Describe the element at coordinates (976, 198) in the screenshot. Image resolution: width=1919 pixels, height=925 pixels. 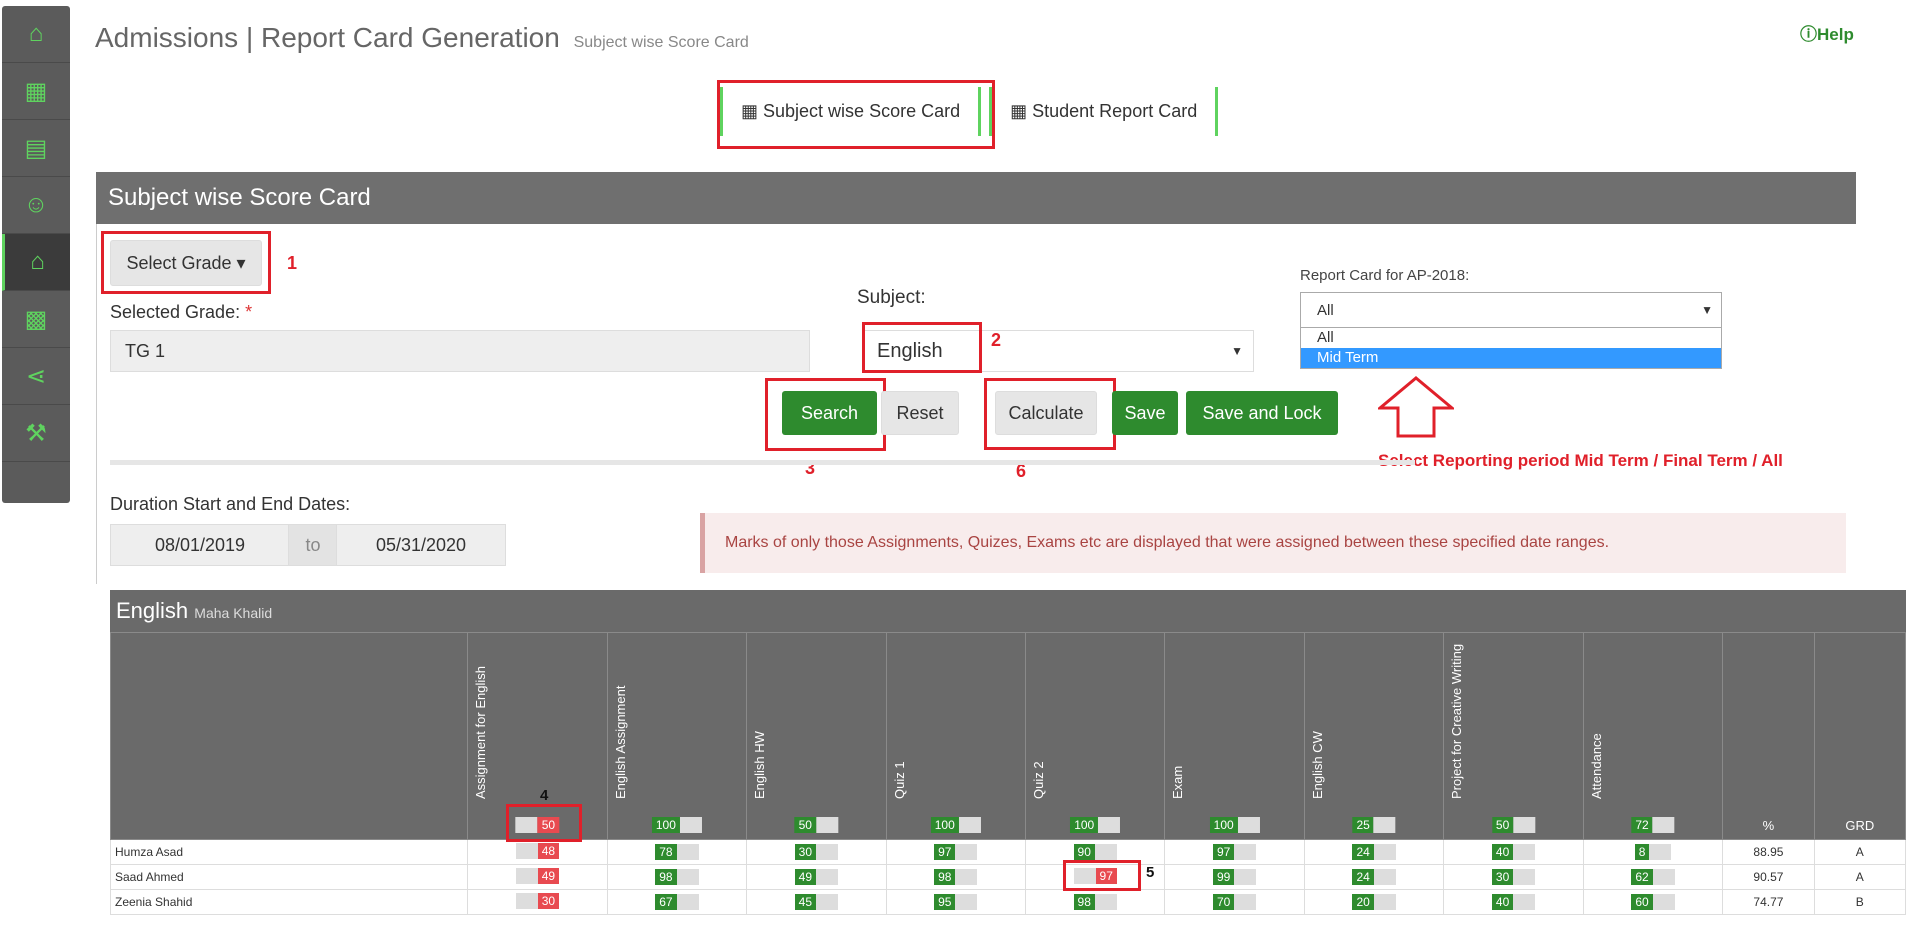
I see `panel-title: Subject wise Score Card` at that location.